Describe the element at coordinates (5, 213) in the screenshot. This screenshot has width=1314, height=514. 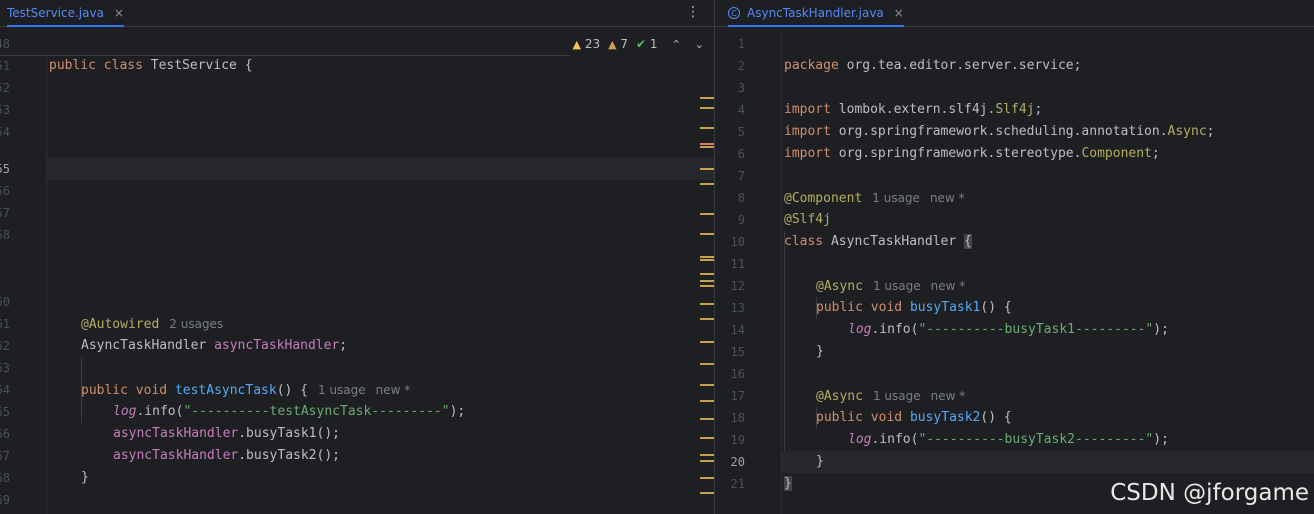
I see `line-number: 57` at that location.